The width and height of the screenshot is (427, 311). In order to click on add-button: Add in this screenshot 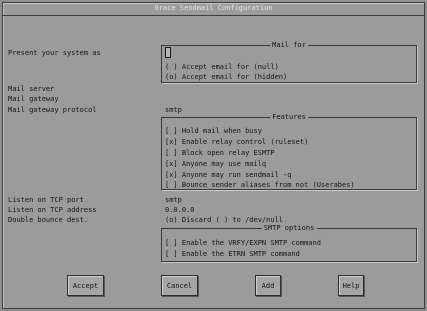, I will do `click(268, 285)`.